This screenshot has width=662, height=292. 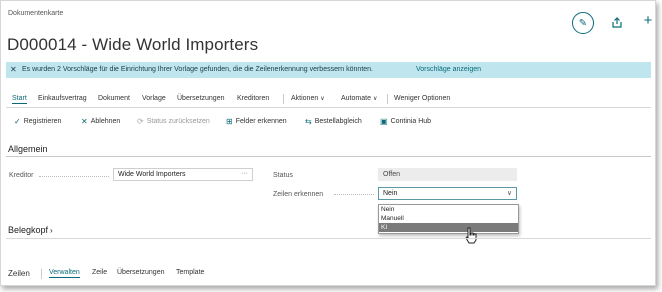 I want to click on tab-kreditoren: Kreditoren, so click(x=253, y=98).